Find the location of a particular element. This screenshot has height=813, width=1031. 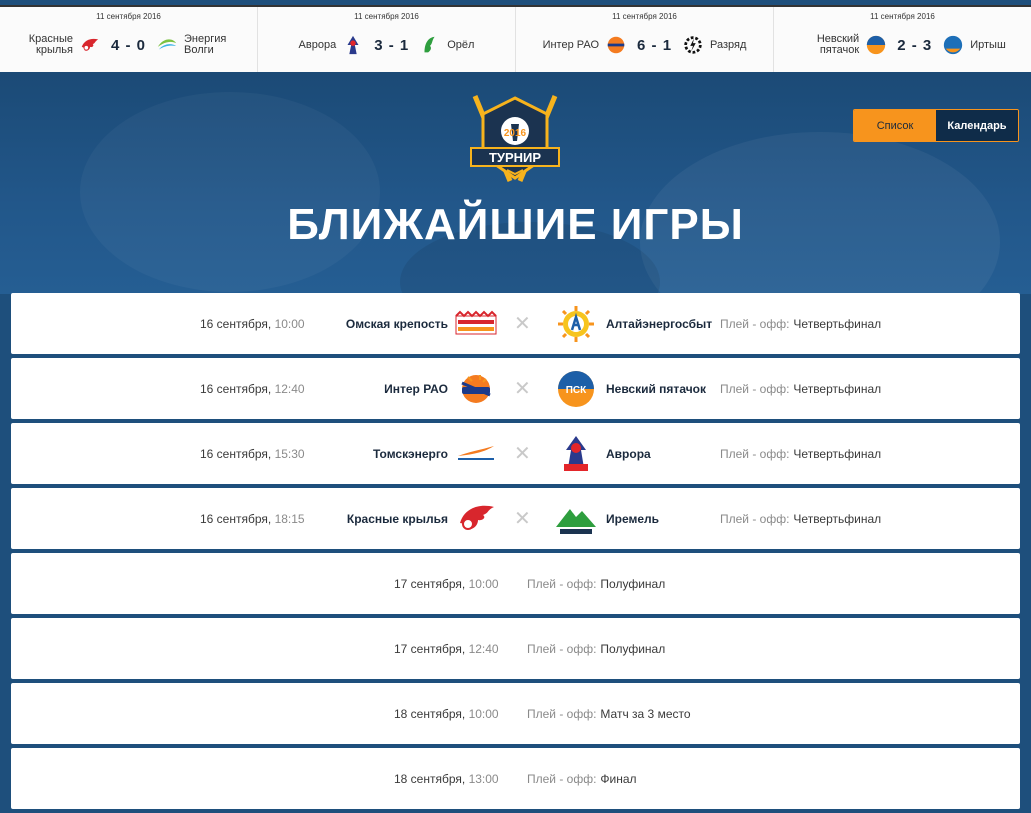

ticker-match: 11 сентября 2016 Интер РАО 6 - 1 Разряд is located at coordinates (645, 40).